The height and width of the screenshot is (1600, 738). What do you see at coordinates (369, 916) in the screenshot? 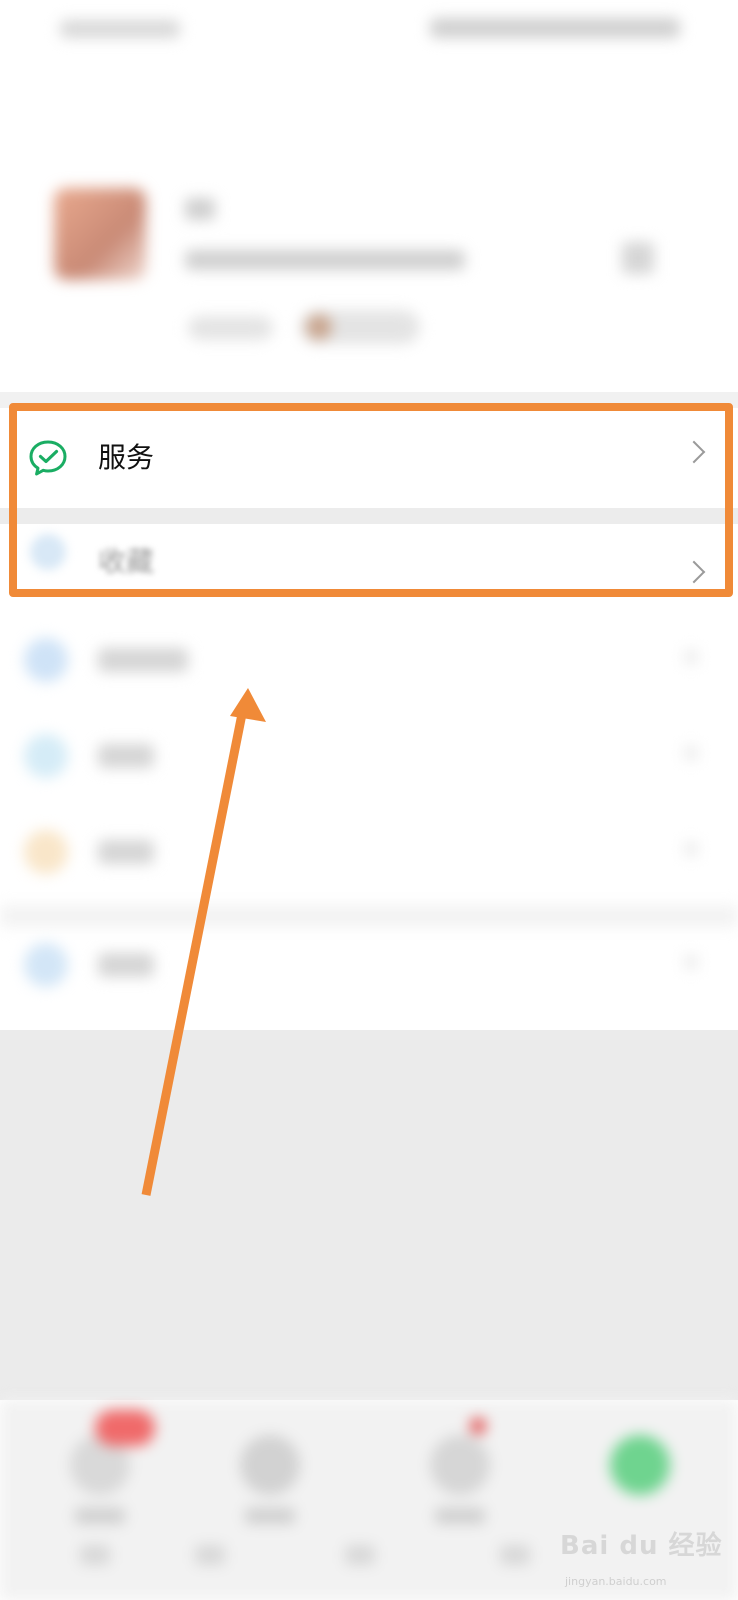
I see `section-divider` at bounding box center [369, 916].